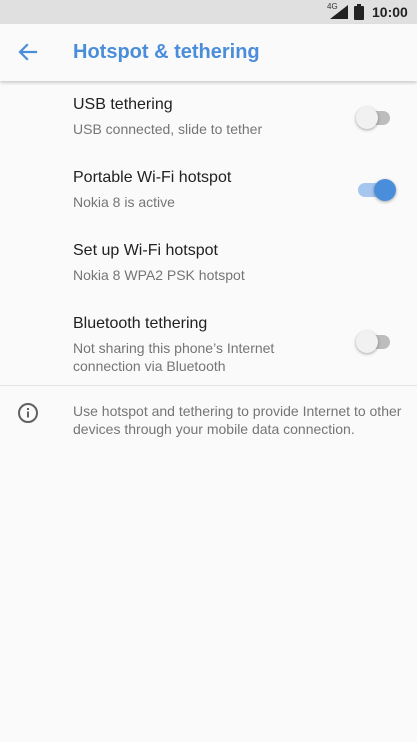 The width and height of the screenshot is (417, 742). What do you see at coordinates (124, 202) in the screenshot?
I see `setting-subtitle: Nokia 8 is active` at bounding box center [124, 202].